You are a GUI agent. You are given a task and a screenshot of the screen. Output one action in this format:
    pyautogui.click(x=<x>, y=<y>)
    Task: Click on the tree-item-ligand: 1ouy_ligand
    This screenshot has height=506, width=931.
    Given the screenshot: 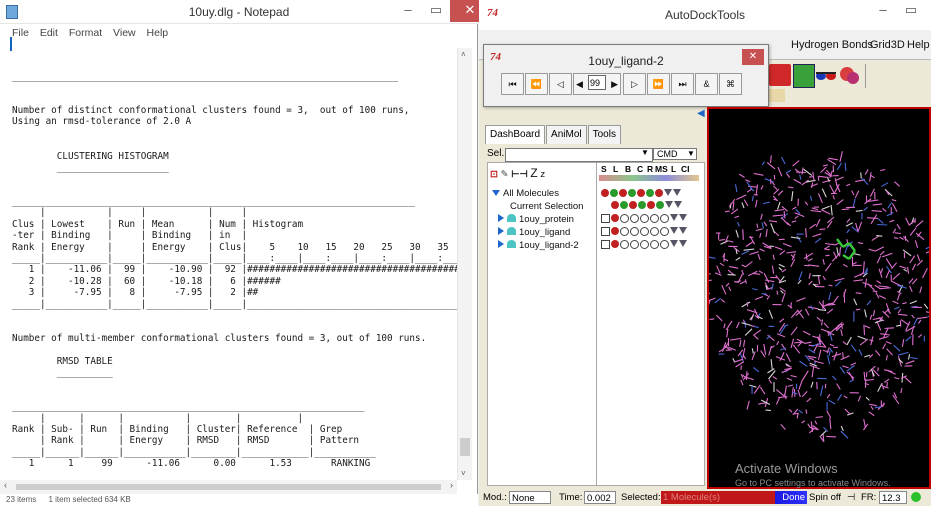 What is the action you would take?
    pyautogui.click(x=534, y=232)
    